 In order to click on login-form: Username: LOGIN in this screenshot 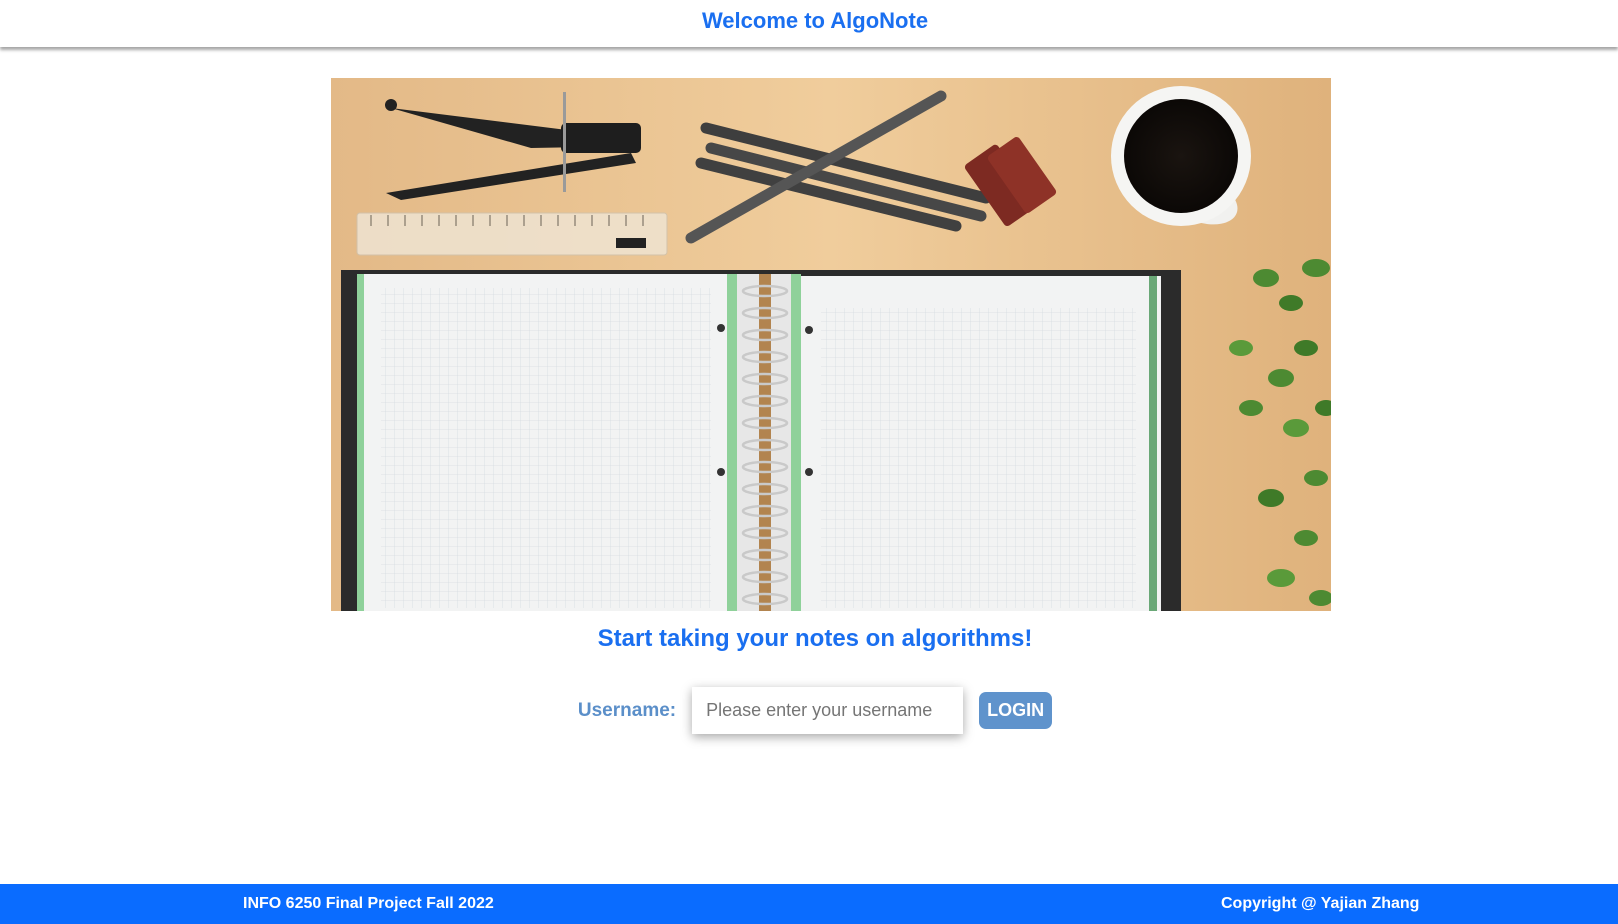, I will do `click(809, 710)`.